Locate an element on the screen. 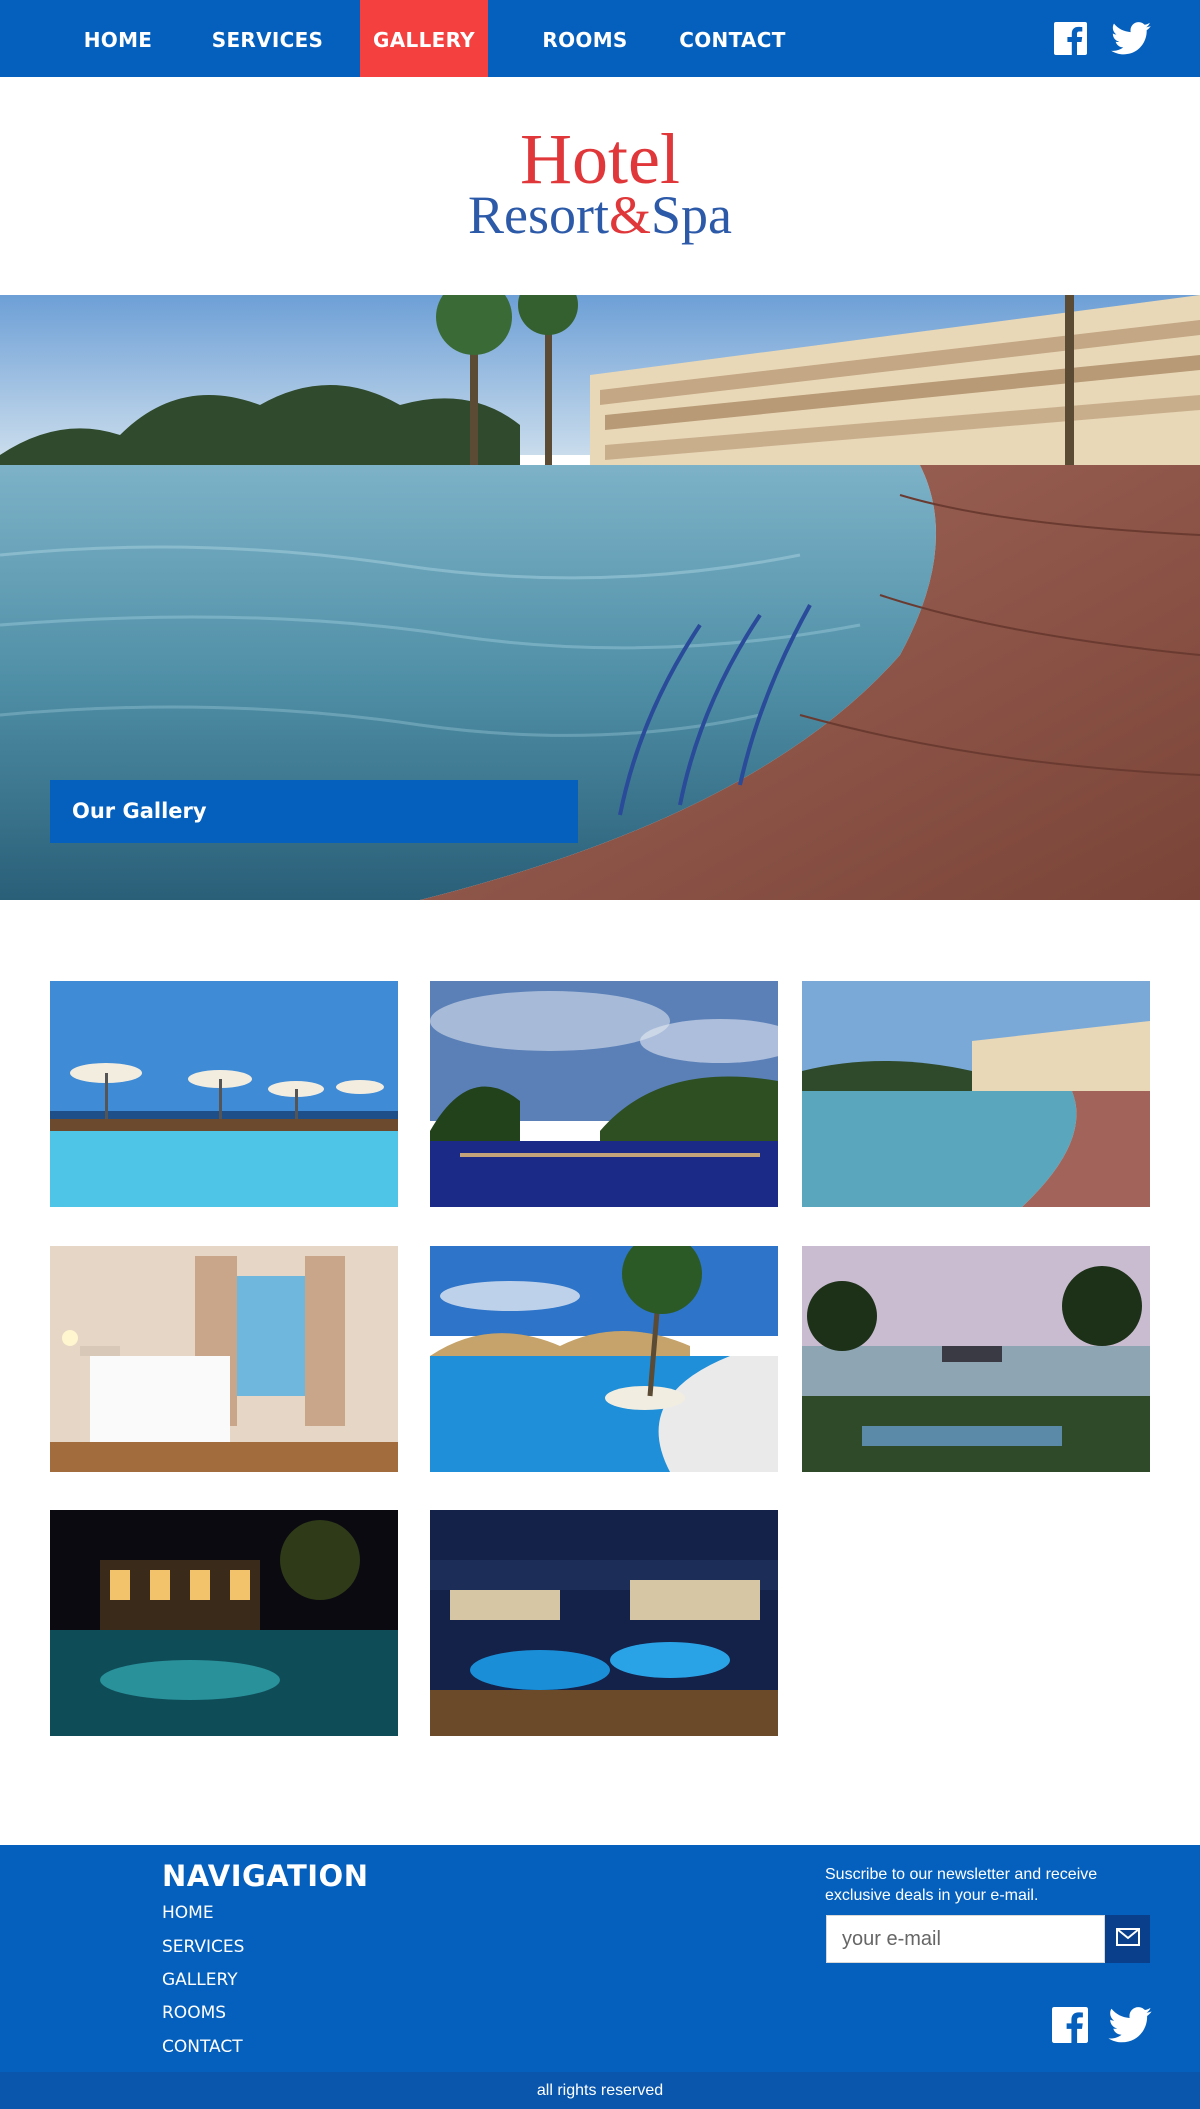  palm-pool-photo is located at coordinates (604, 1359).